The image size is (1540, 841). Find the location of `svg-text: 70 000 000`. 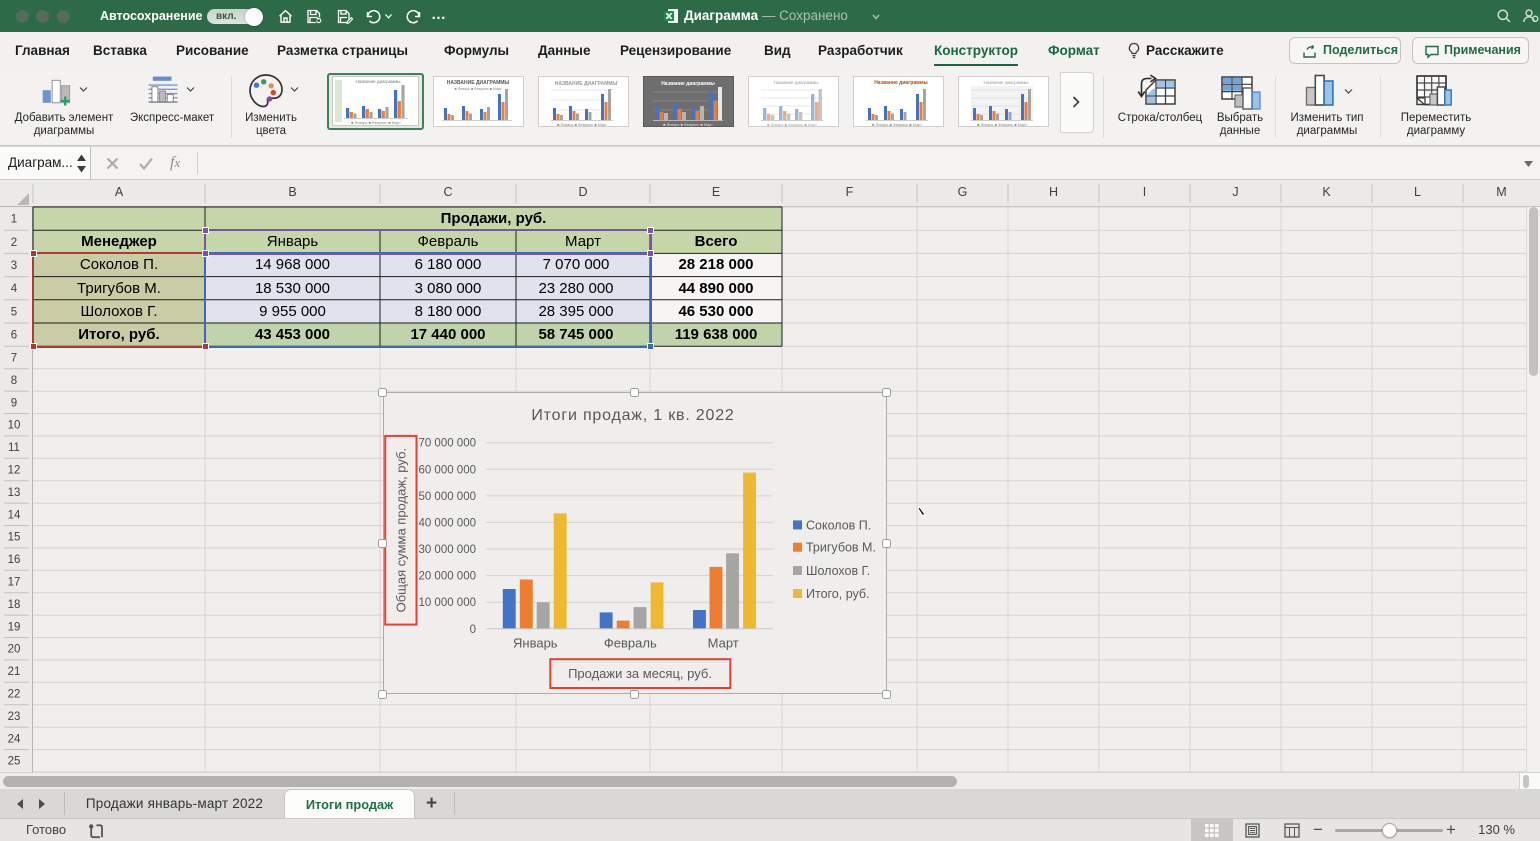

svg-text: 70 000 000 is located at coordinates (447, 444).